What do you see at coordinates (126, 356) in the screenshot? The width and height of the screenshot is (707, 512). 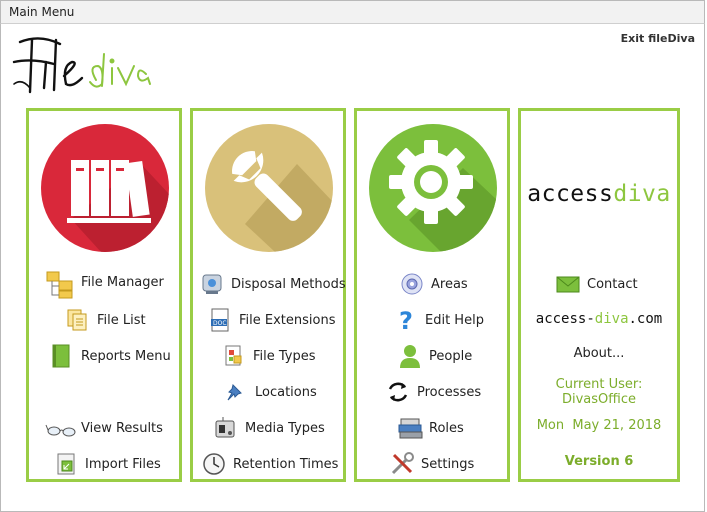 I see `reports-menu-label: Reports Menu` at bounding box center [126, 356].